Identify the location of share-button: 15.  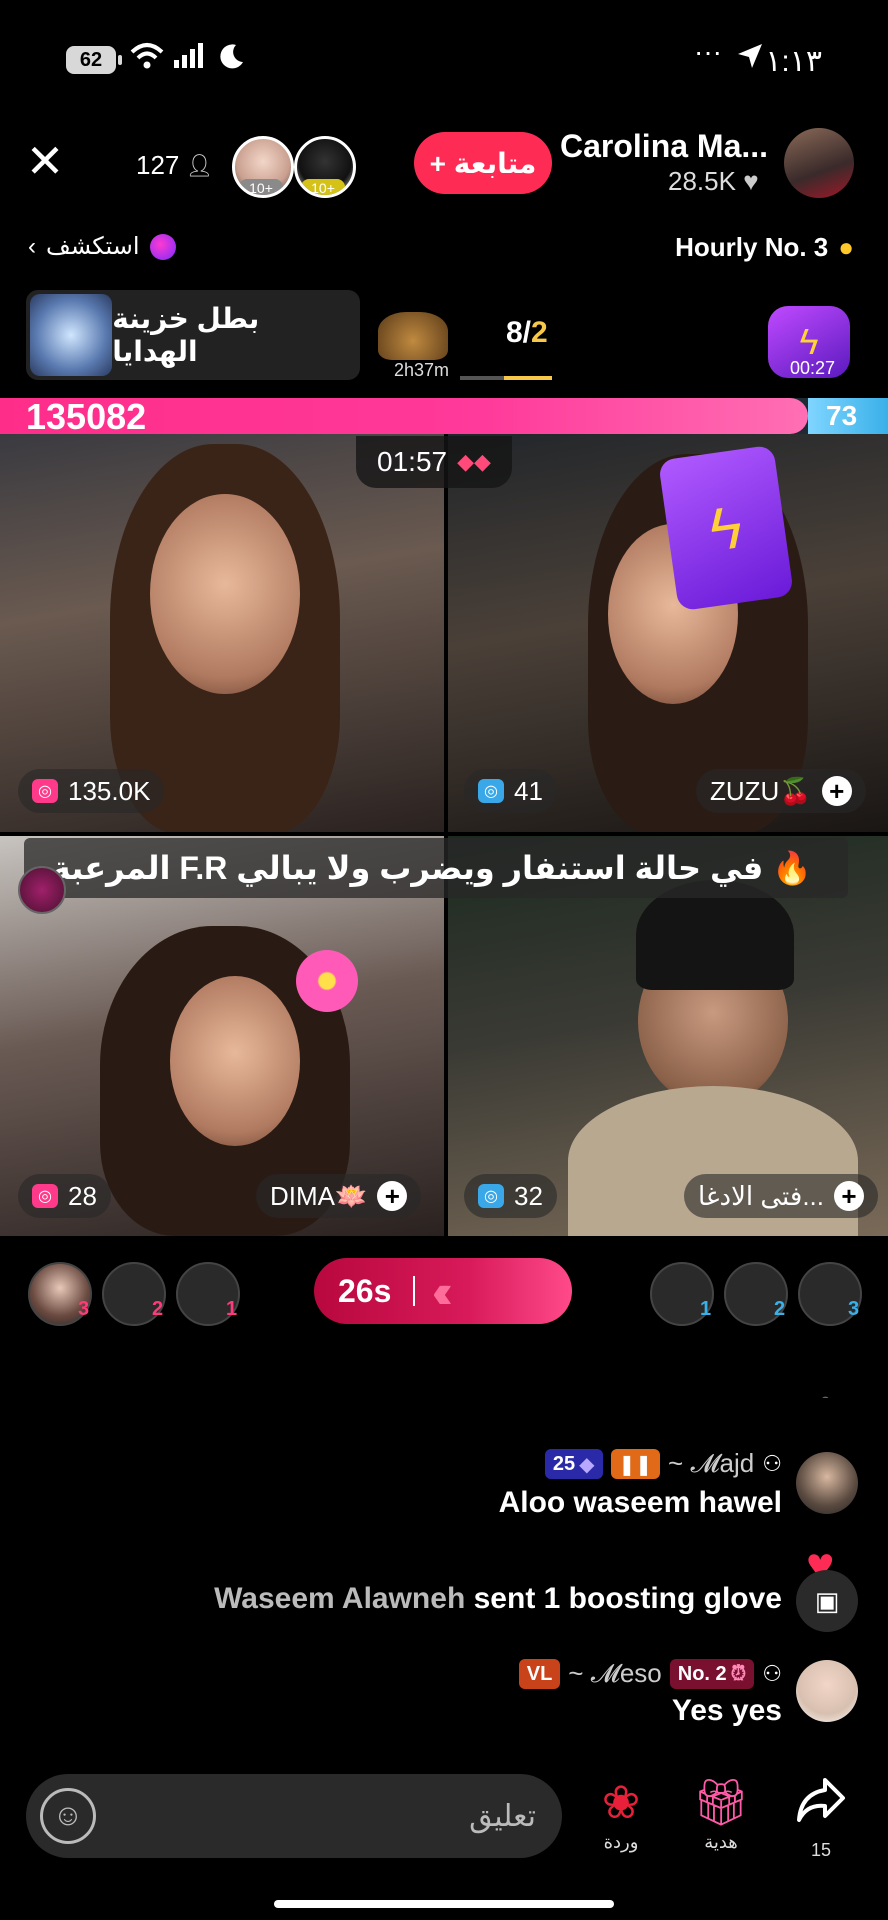
(821, 1817).